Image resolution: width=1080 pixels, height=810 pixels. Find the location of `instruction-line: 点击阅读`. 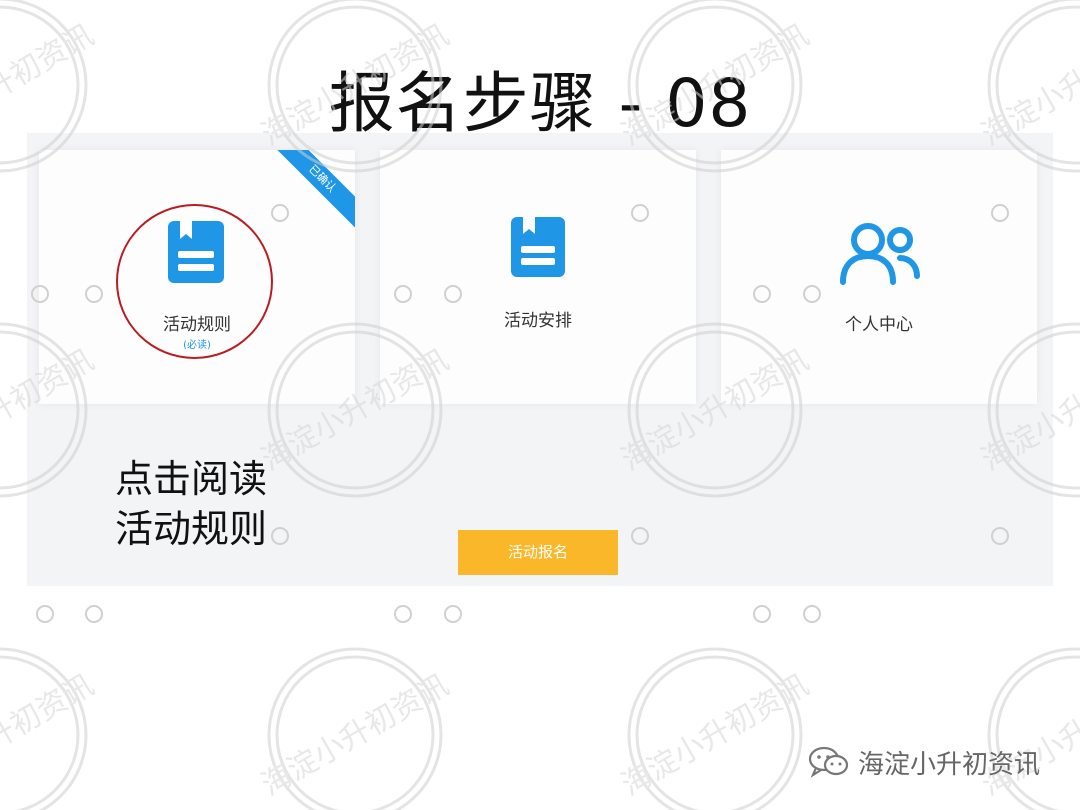

instruction-line: 点击阅读 is located at coordinates (191, 479).